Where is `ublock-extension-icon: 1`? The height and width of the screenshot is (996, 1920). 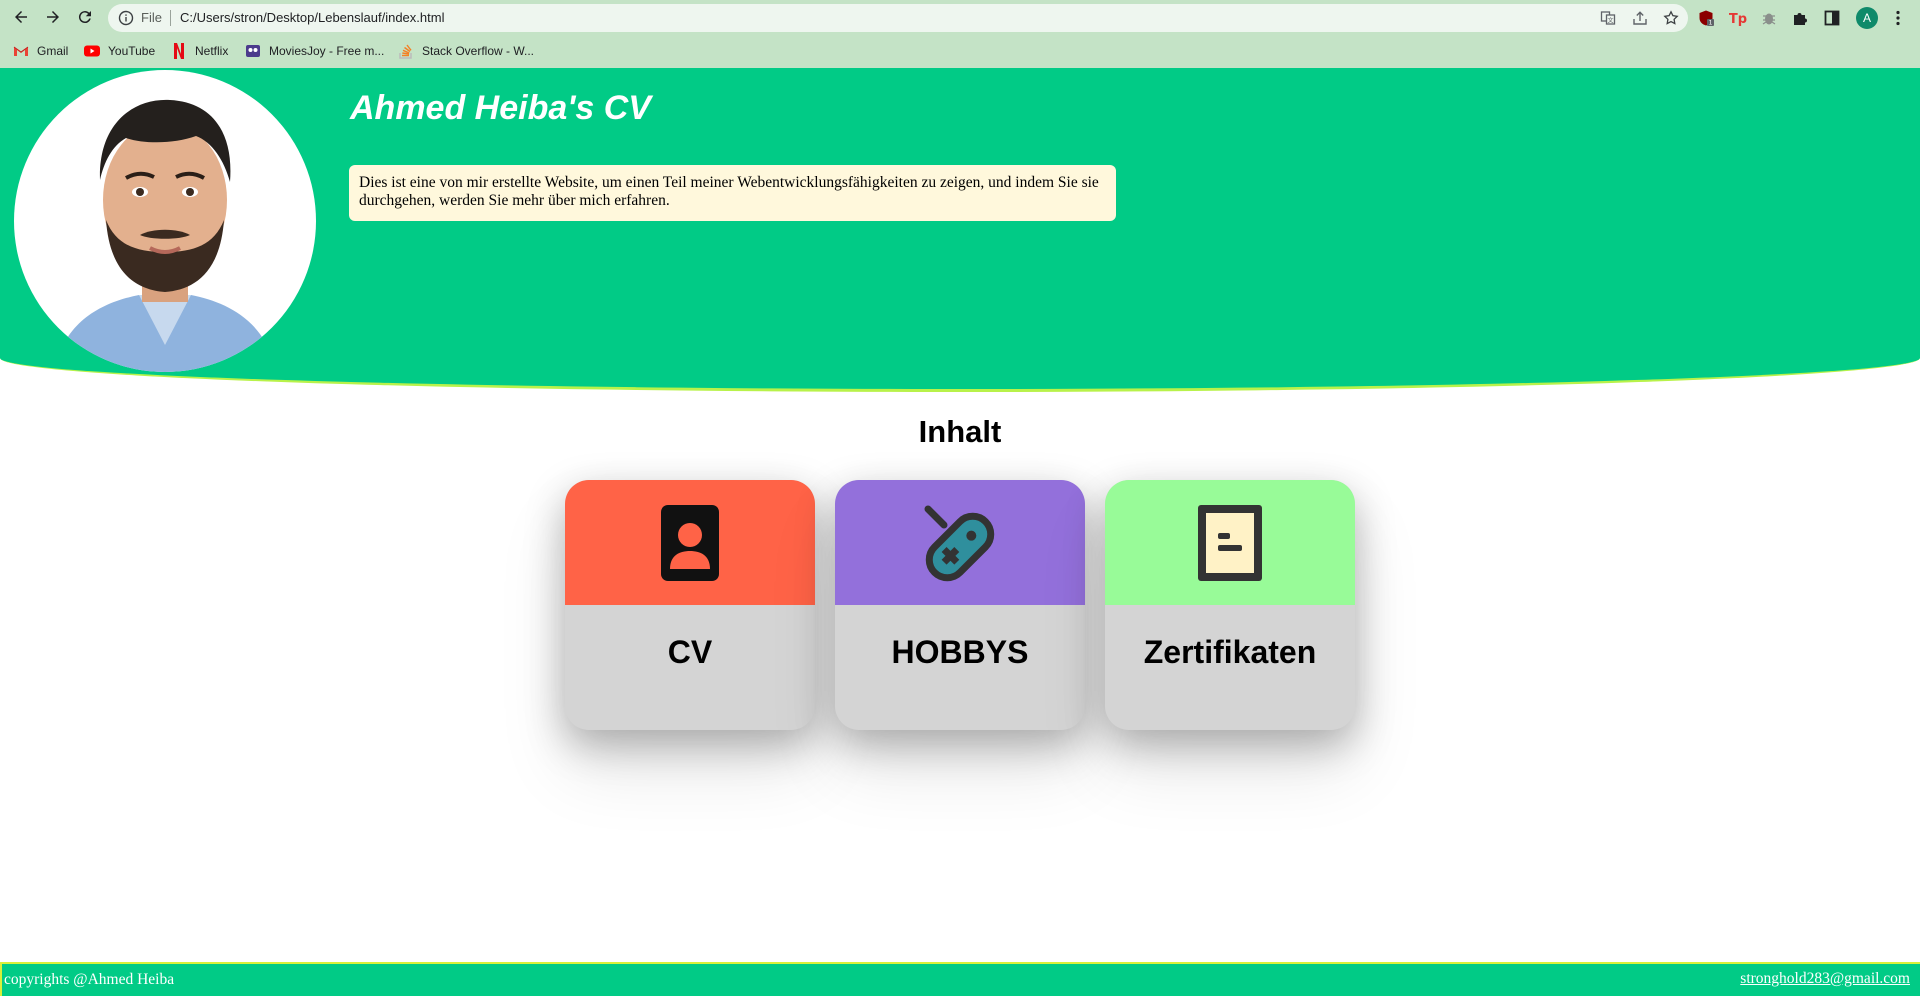
ublock-extension-icon: 1 is located at coordinates (1706, 18).